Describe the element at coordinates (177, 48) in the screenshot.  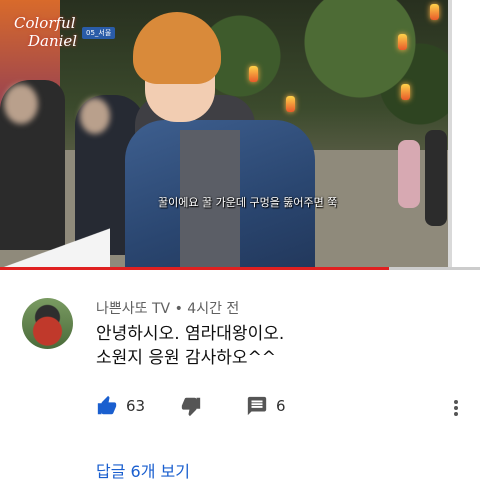
I see `hair` at that location.